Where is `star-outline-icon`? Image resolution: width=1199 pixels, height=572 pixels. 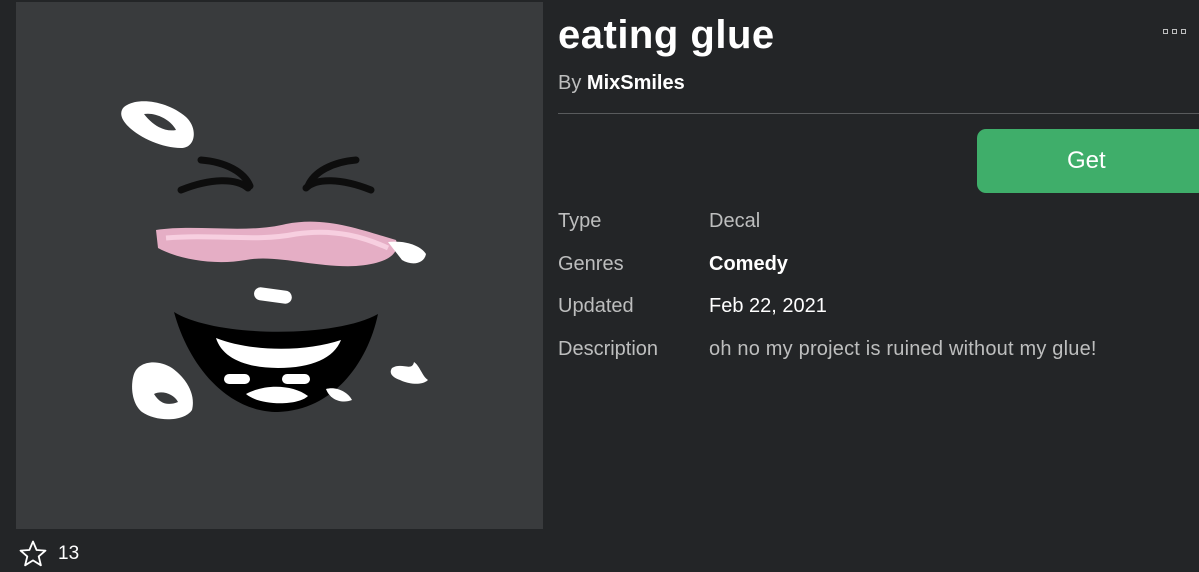 star-outline-icon is located at coordinates (33, 554).